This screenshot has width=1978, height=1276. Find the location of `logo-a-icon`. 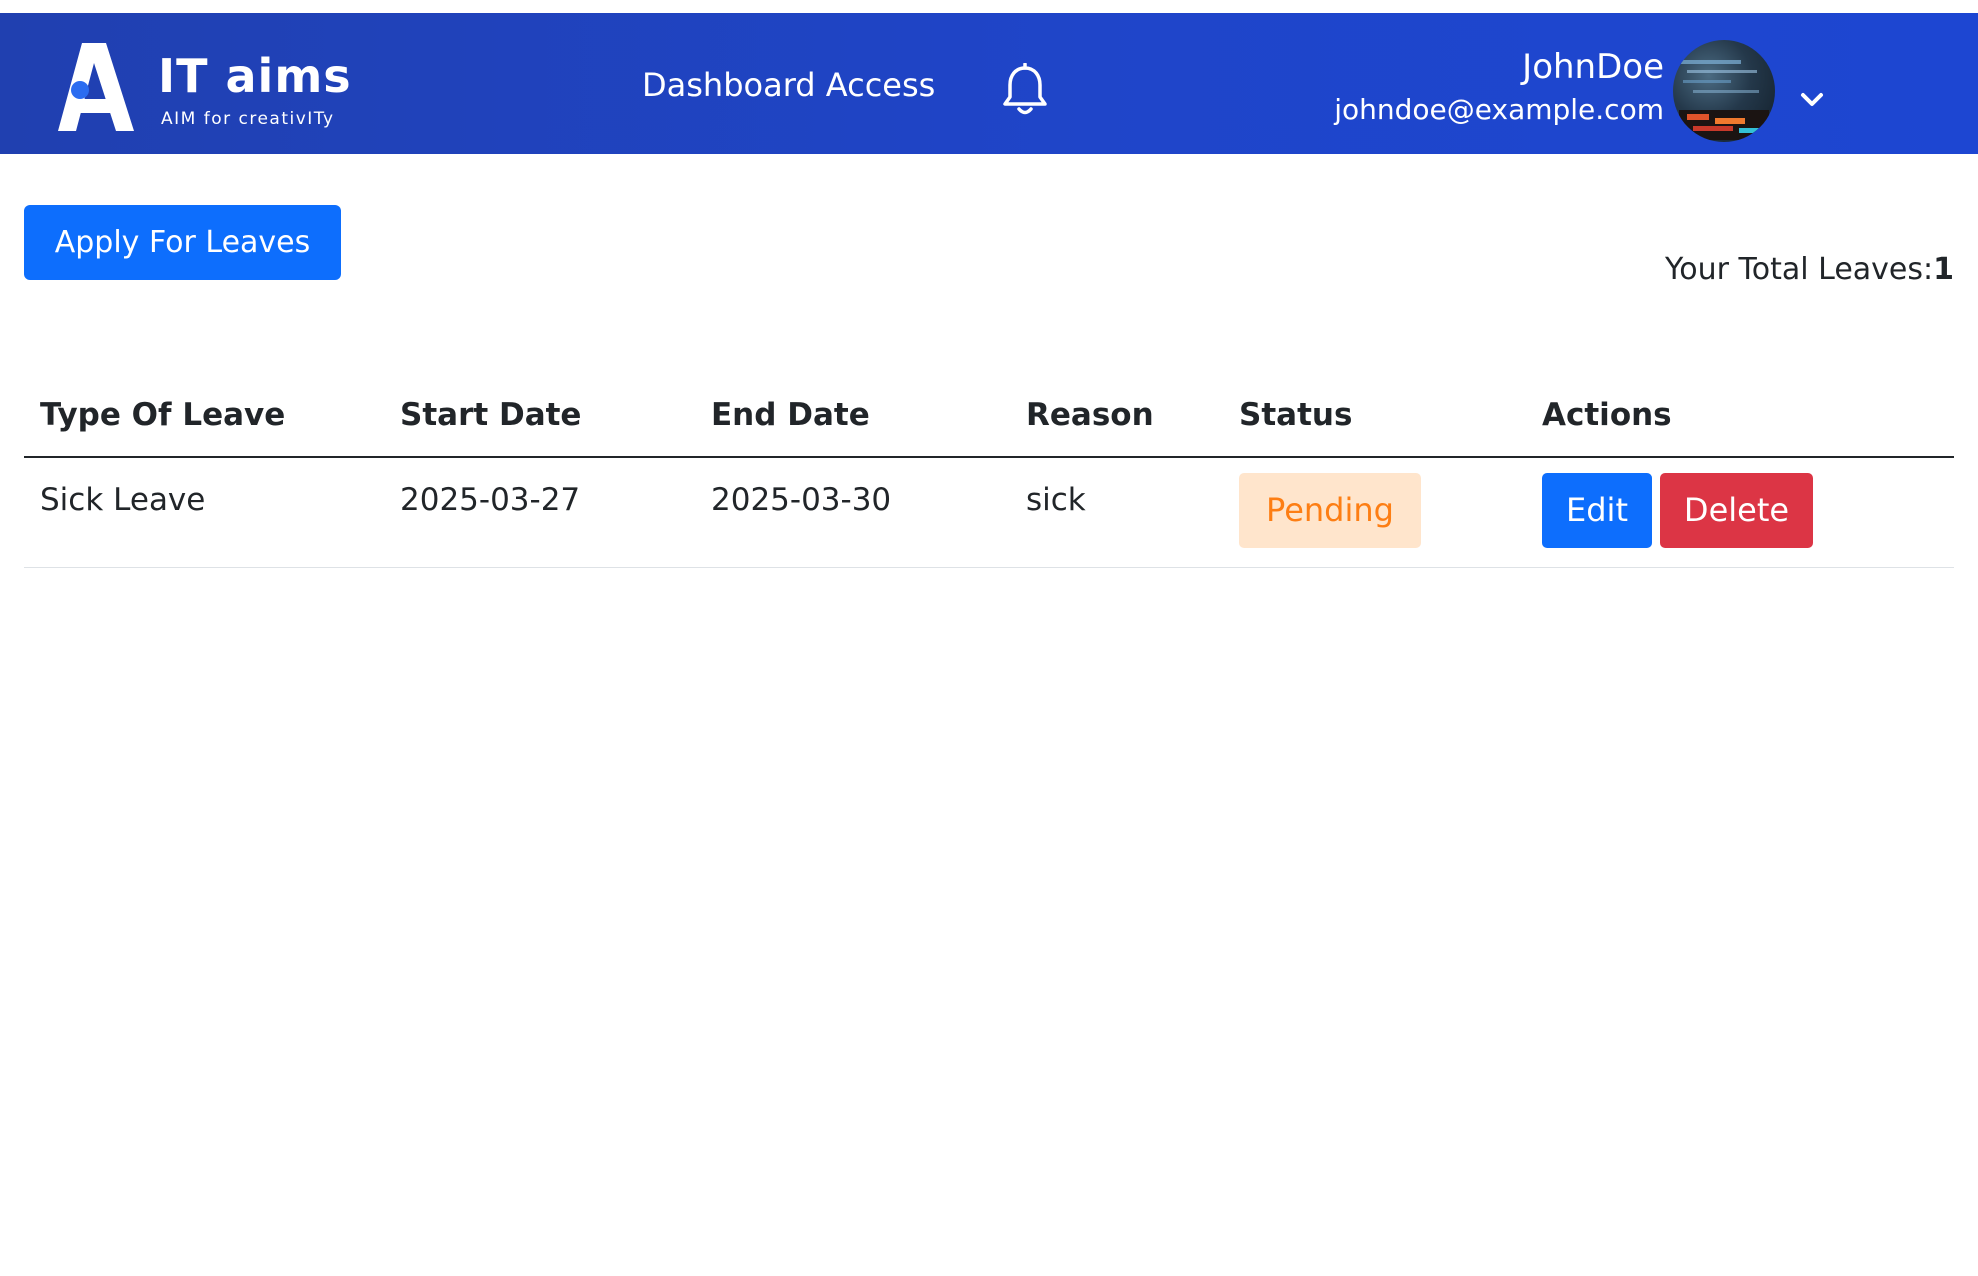

logo-a-icon is located at coordinates (96, 87).